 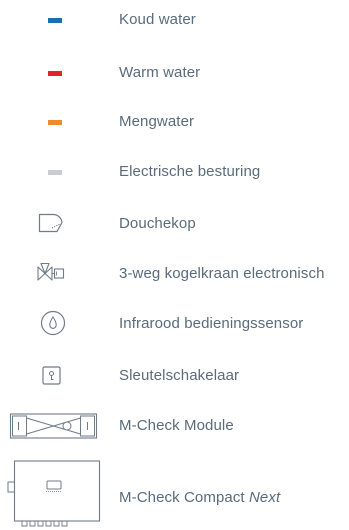 What do you see at coordinates (264, 497) in the screenshot?
I see `legend-label-suffix: Next` at bounding box center [264, 497].